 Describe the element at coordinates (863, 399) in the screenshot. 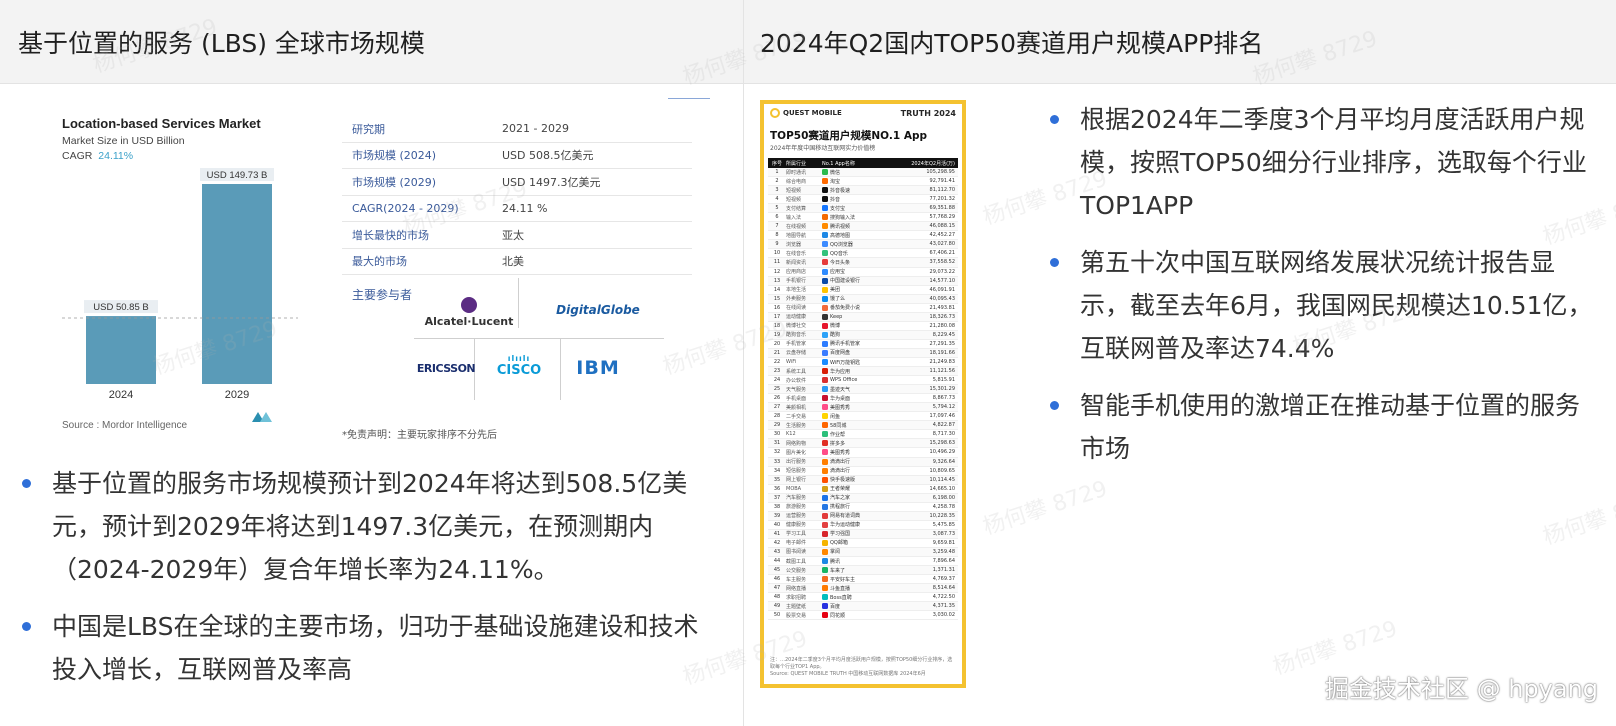

I see `poster-table-row: 26 手机桌面 华为桌面 8,867.73` at that location.